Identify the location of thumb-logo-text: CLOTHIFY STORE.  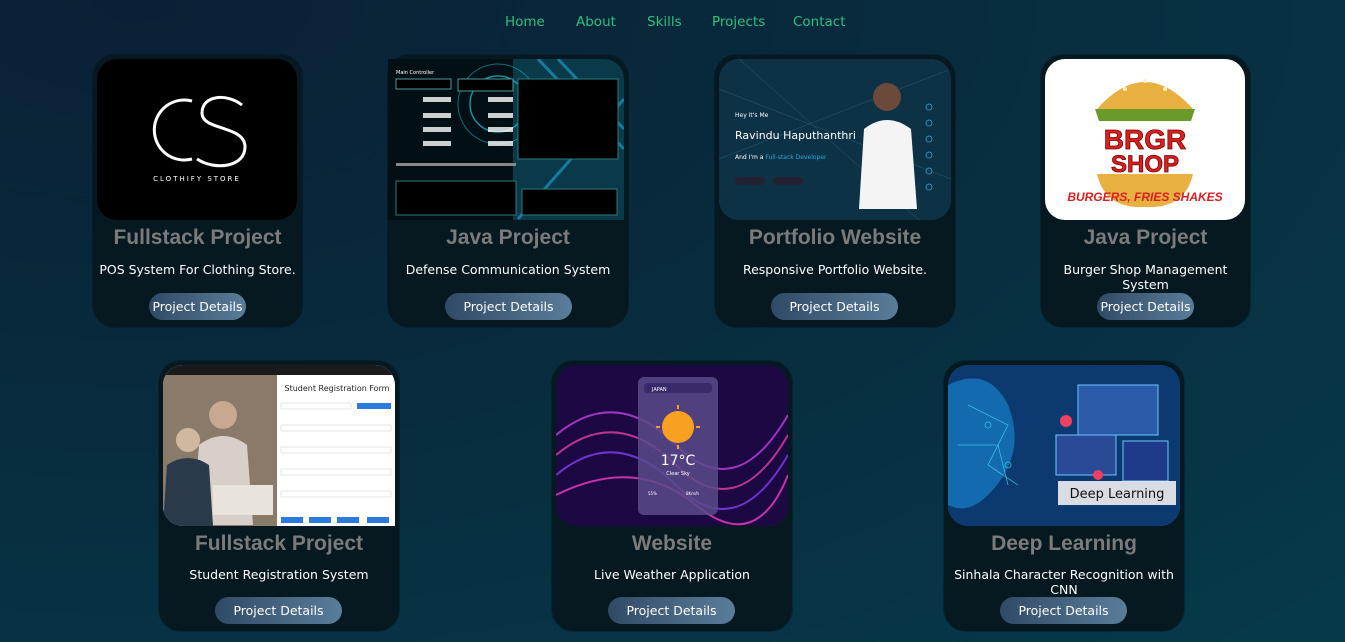
(197, 179).